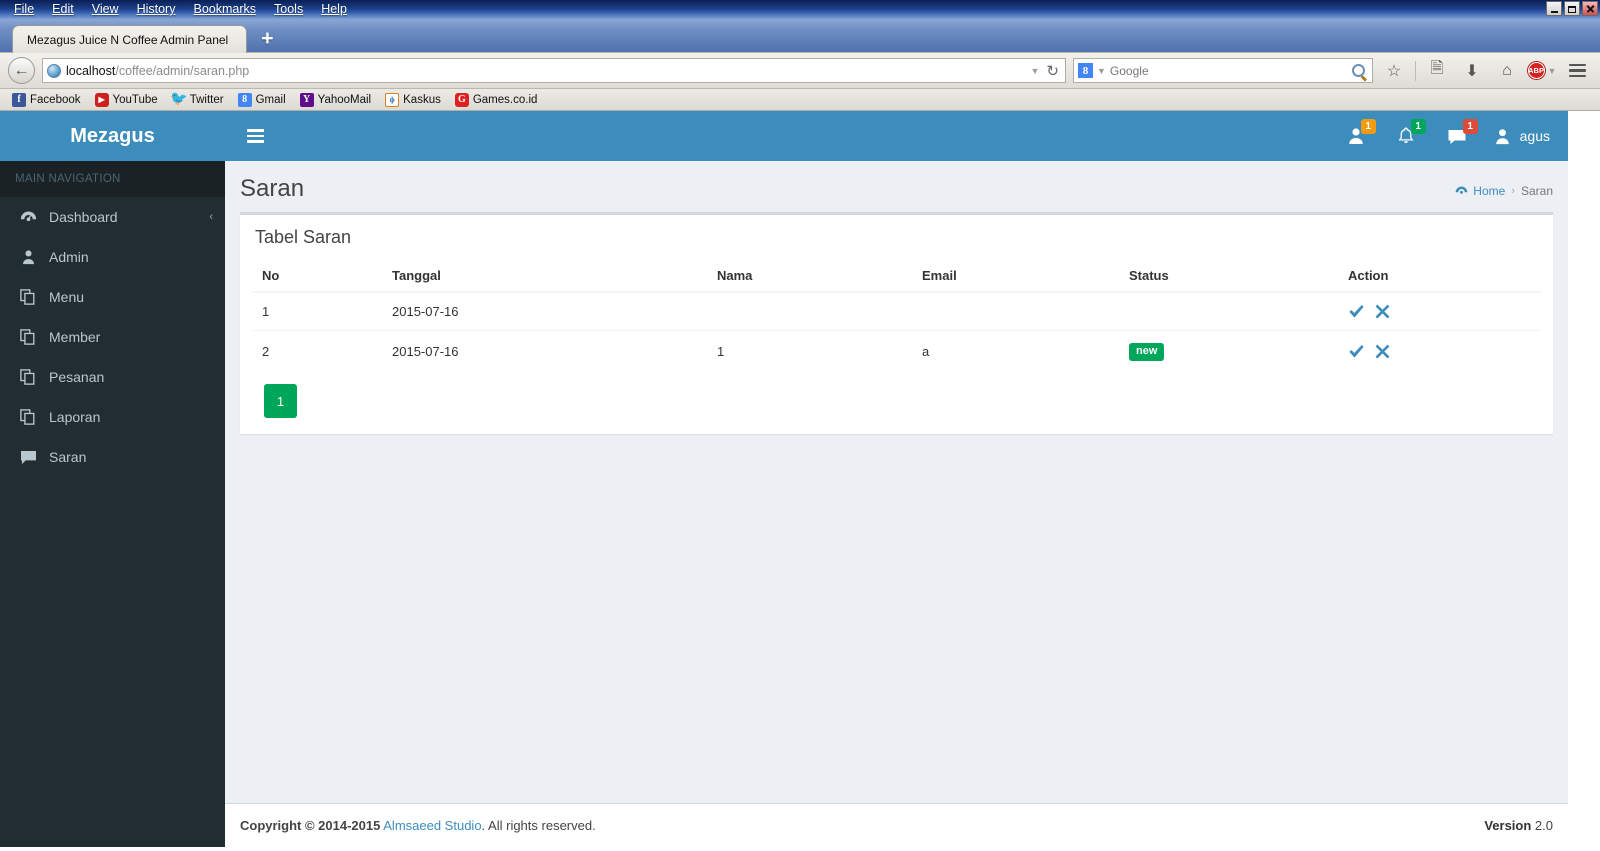  Describe the element at coordinates (112, 457) in the screenshot. I see `sidebar-item-saran: Saran` at that location.